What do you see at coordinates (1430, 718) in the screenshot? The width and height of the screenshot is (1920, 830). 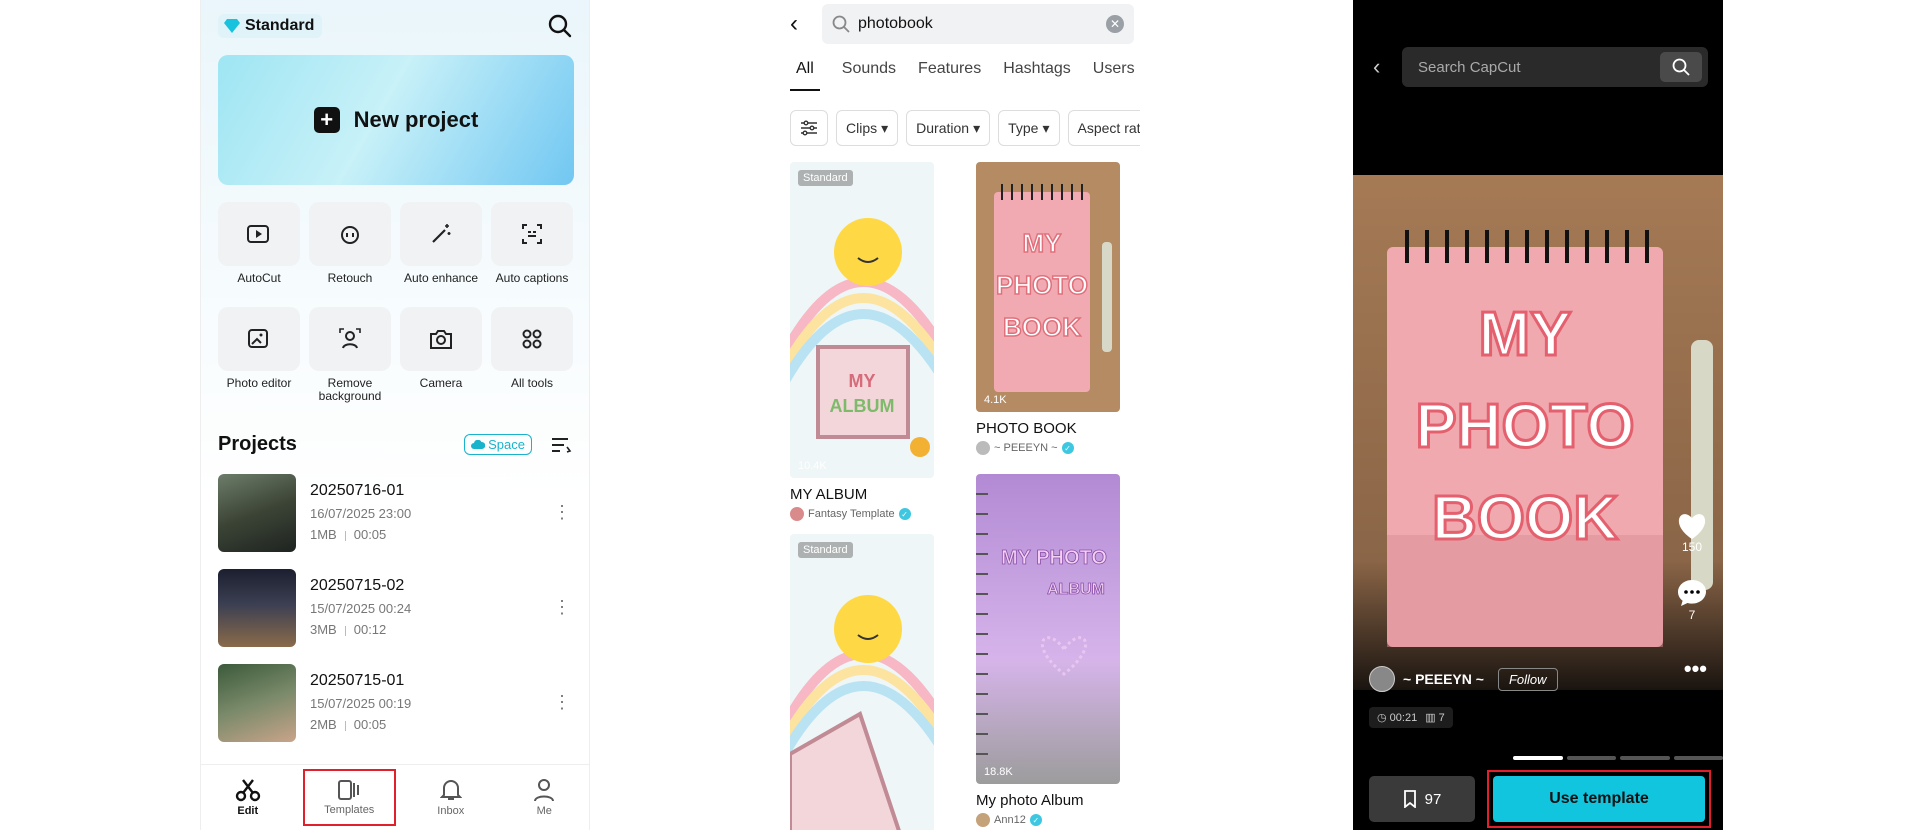 I see `clips-icon: ▥` at bounding box center [1430, 718].